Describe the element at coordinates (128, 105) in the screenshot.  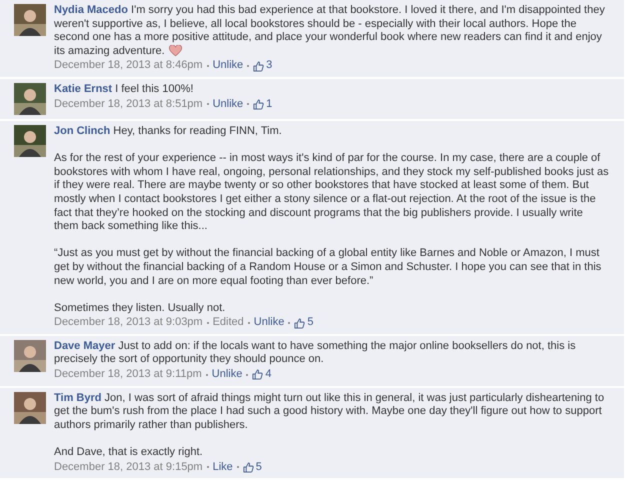
I see `timestamp: December 18, 2013 at 8:51pm` at that location.